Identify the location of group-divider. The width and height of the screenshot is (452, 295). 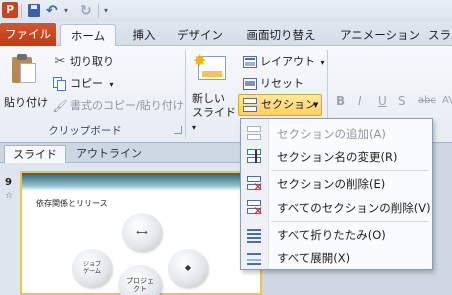
(185, 94).